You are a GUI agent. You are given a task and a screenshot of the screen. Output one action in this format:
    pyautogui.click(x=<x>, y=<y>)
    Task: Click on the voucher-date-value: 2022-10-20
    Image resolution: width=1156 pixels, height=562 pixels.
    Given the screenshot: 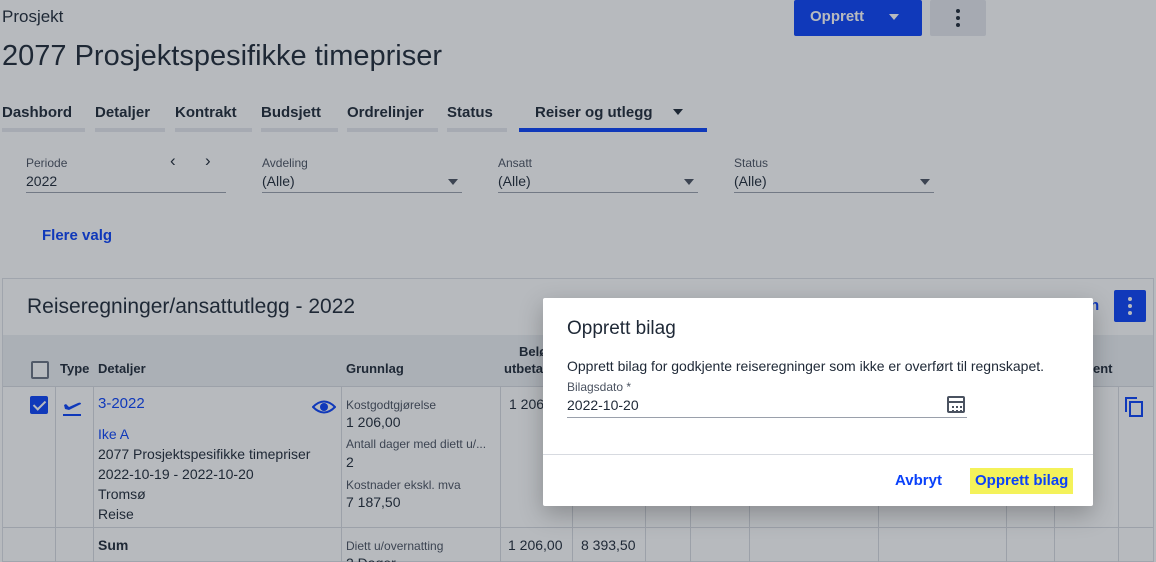 What is the action you would take?
    pyautogui.click(x=603, y=405)
    